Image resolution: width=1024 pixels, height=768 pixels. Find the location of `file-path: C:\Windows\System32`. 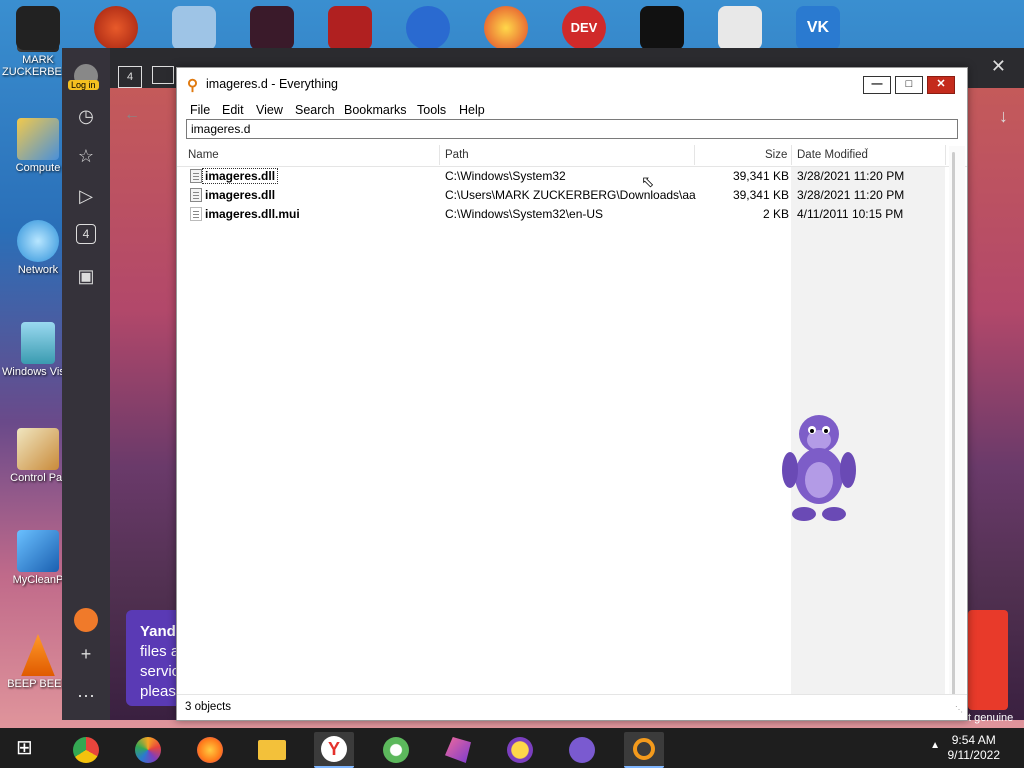

file-path: C:\Windows\System32 is located at coordinates (505, 176).